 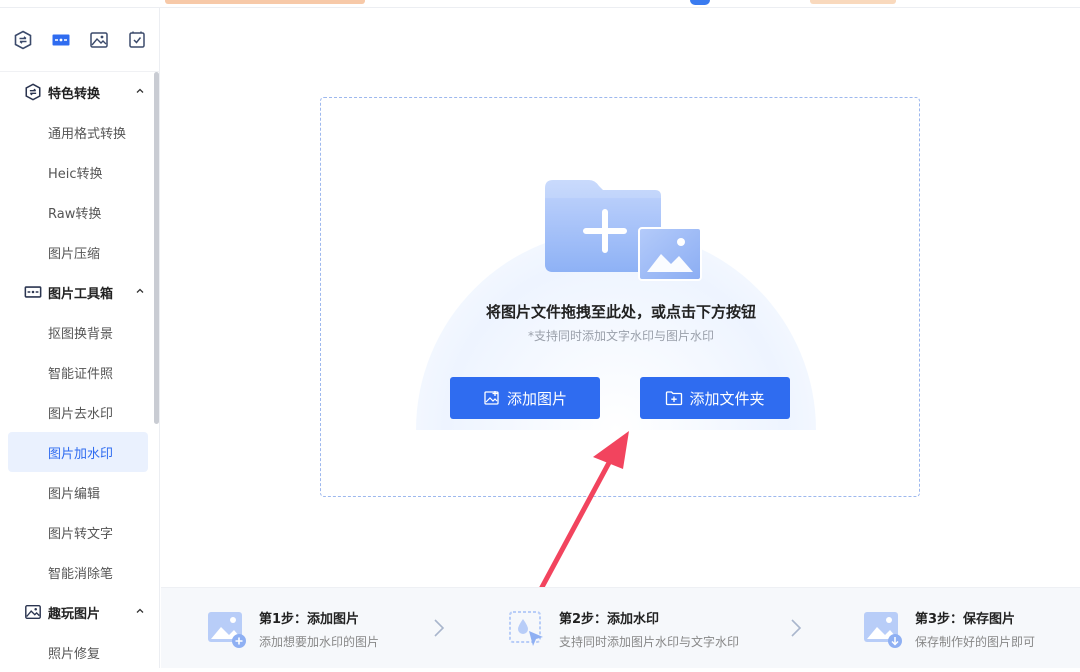 I want to click on step-2: 第2步：添加水印 支持同时添加图片水印与文字水印, so click(x=623, y=628).